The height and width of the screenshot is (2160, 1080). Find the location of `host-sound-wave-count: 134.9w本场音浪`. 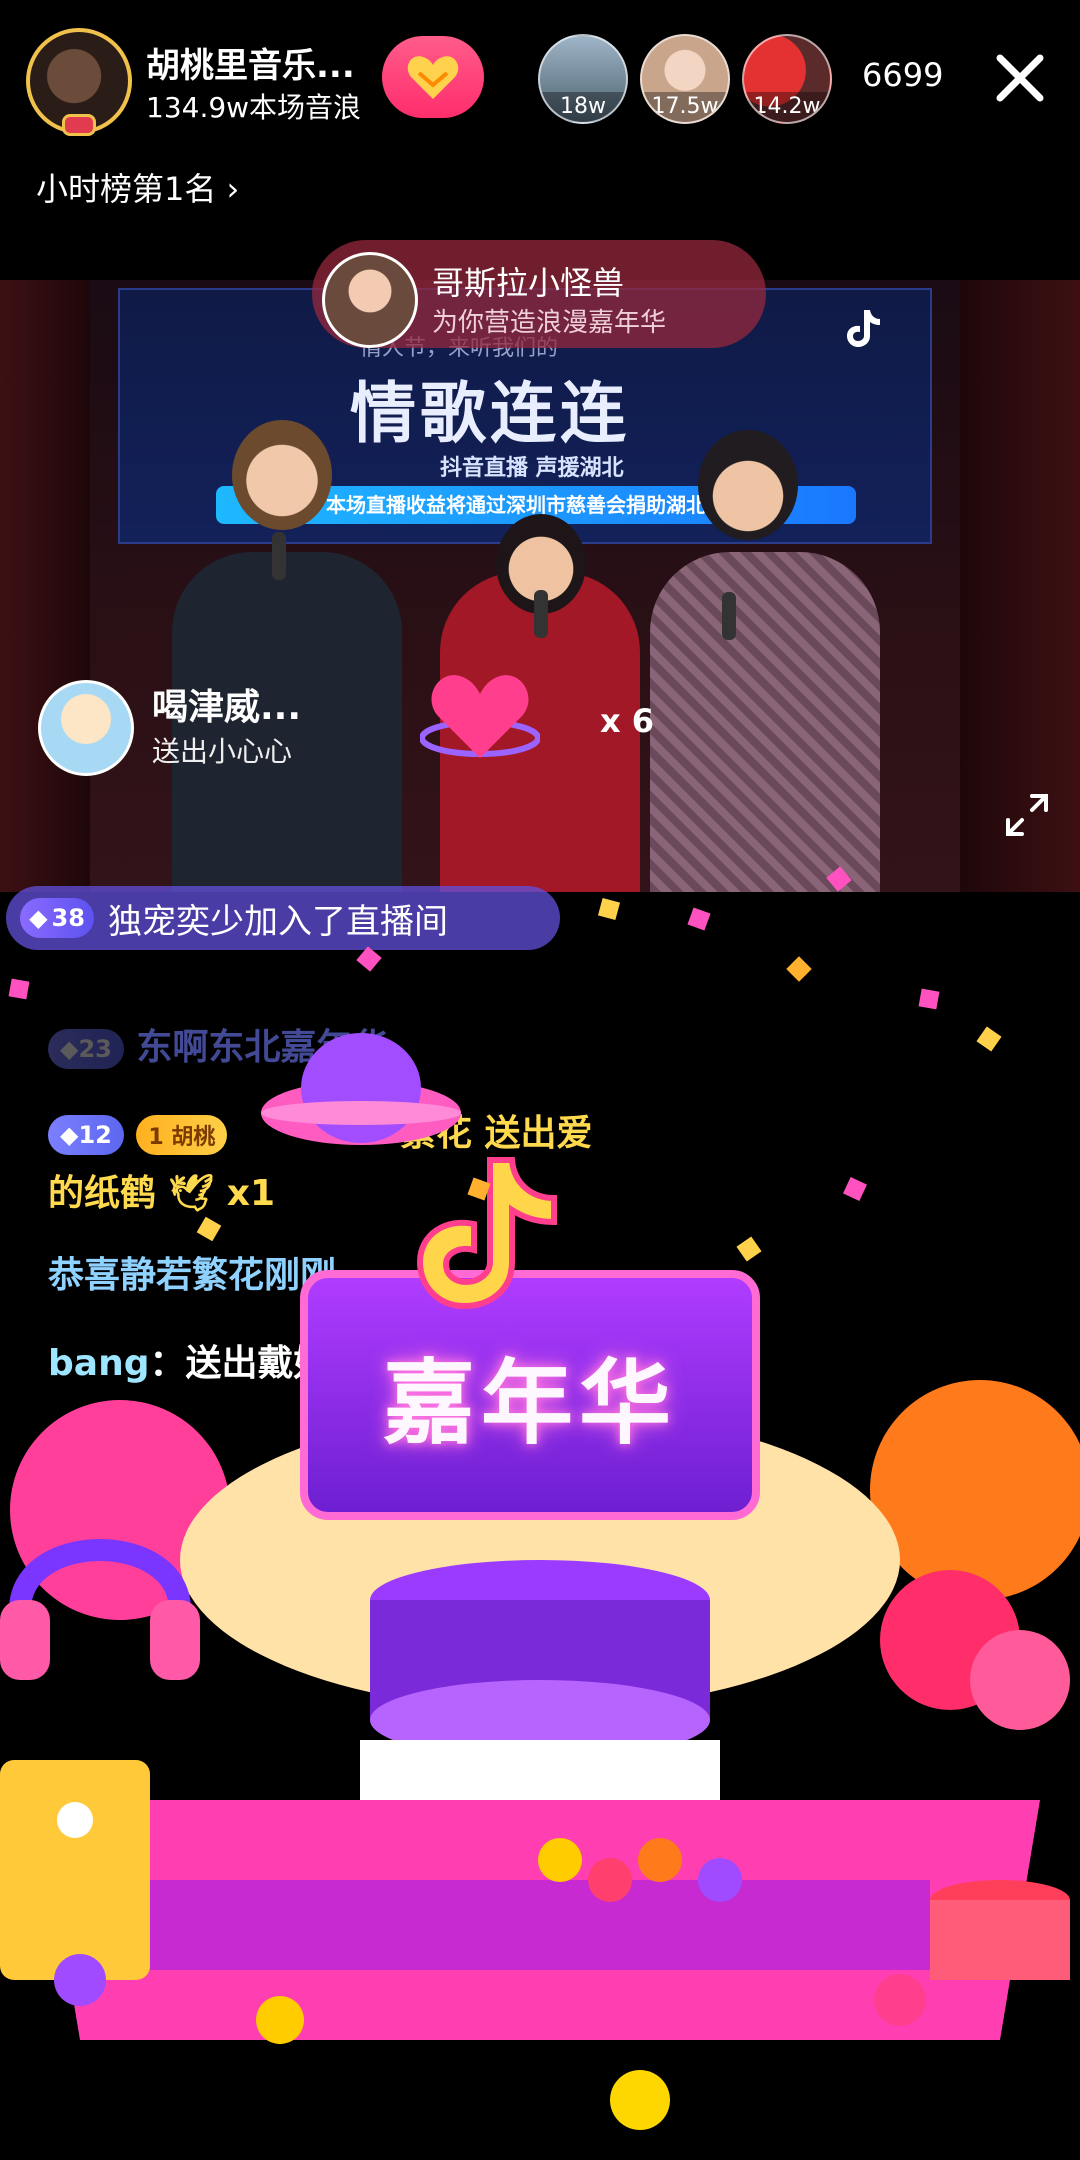

host-sound-wave-count: 134.9w本场音浪 is located at coordinates (254, 107).